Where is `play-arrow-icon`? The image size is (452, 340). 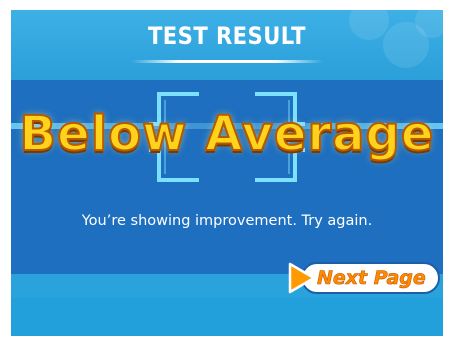
play-arrow-icon is located at coordinates (302, 278).